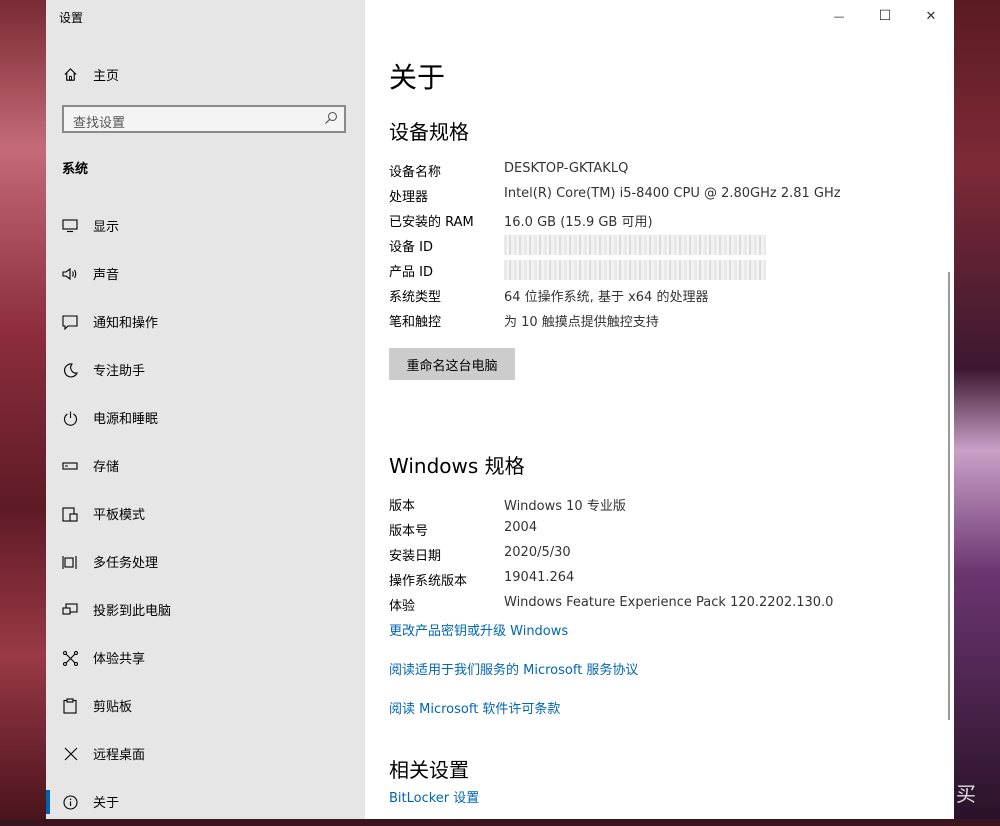 The width and height of the screenshot is (1000, 826). What do you see at coordinates (659, 555) in the screenshot?
I see `spec-row-install-date: 安装日期 2020/5/30` at bounding box center [659, 555].